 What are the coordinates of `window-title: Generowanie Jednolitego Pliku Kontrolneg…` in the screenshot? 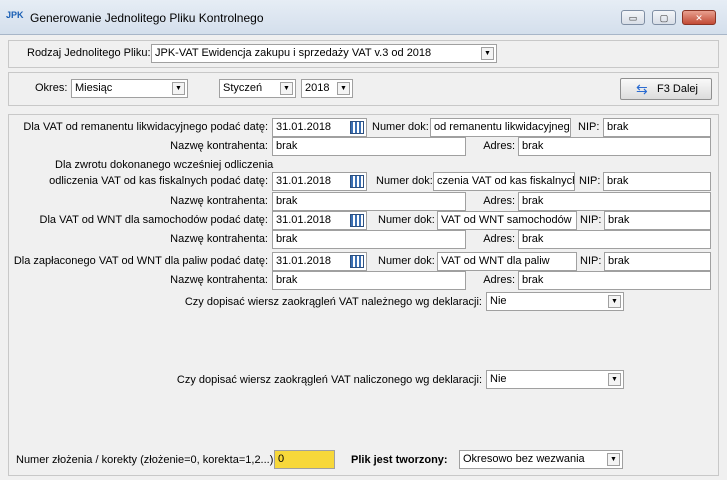 It's located at (147, 18).